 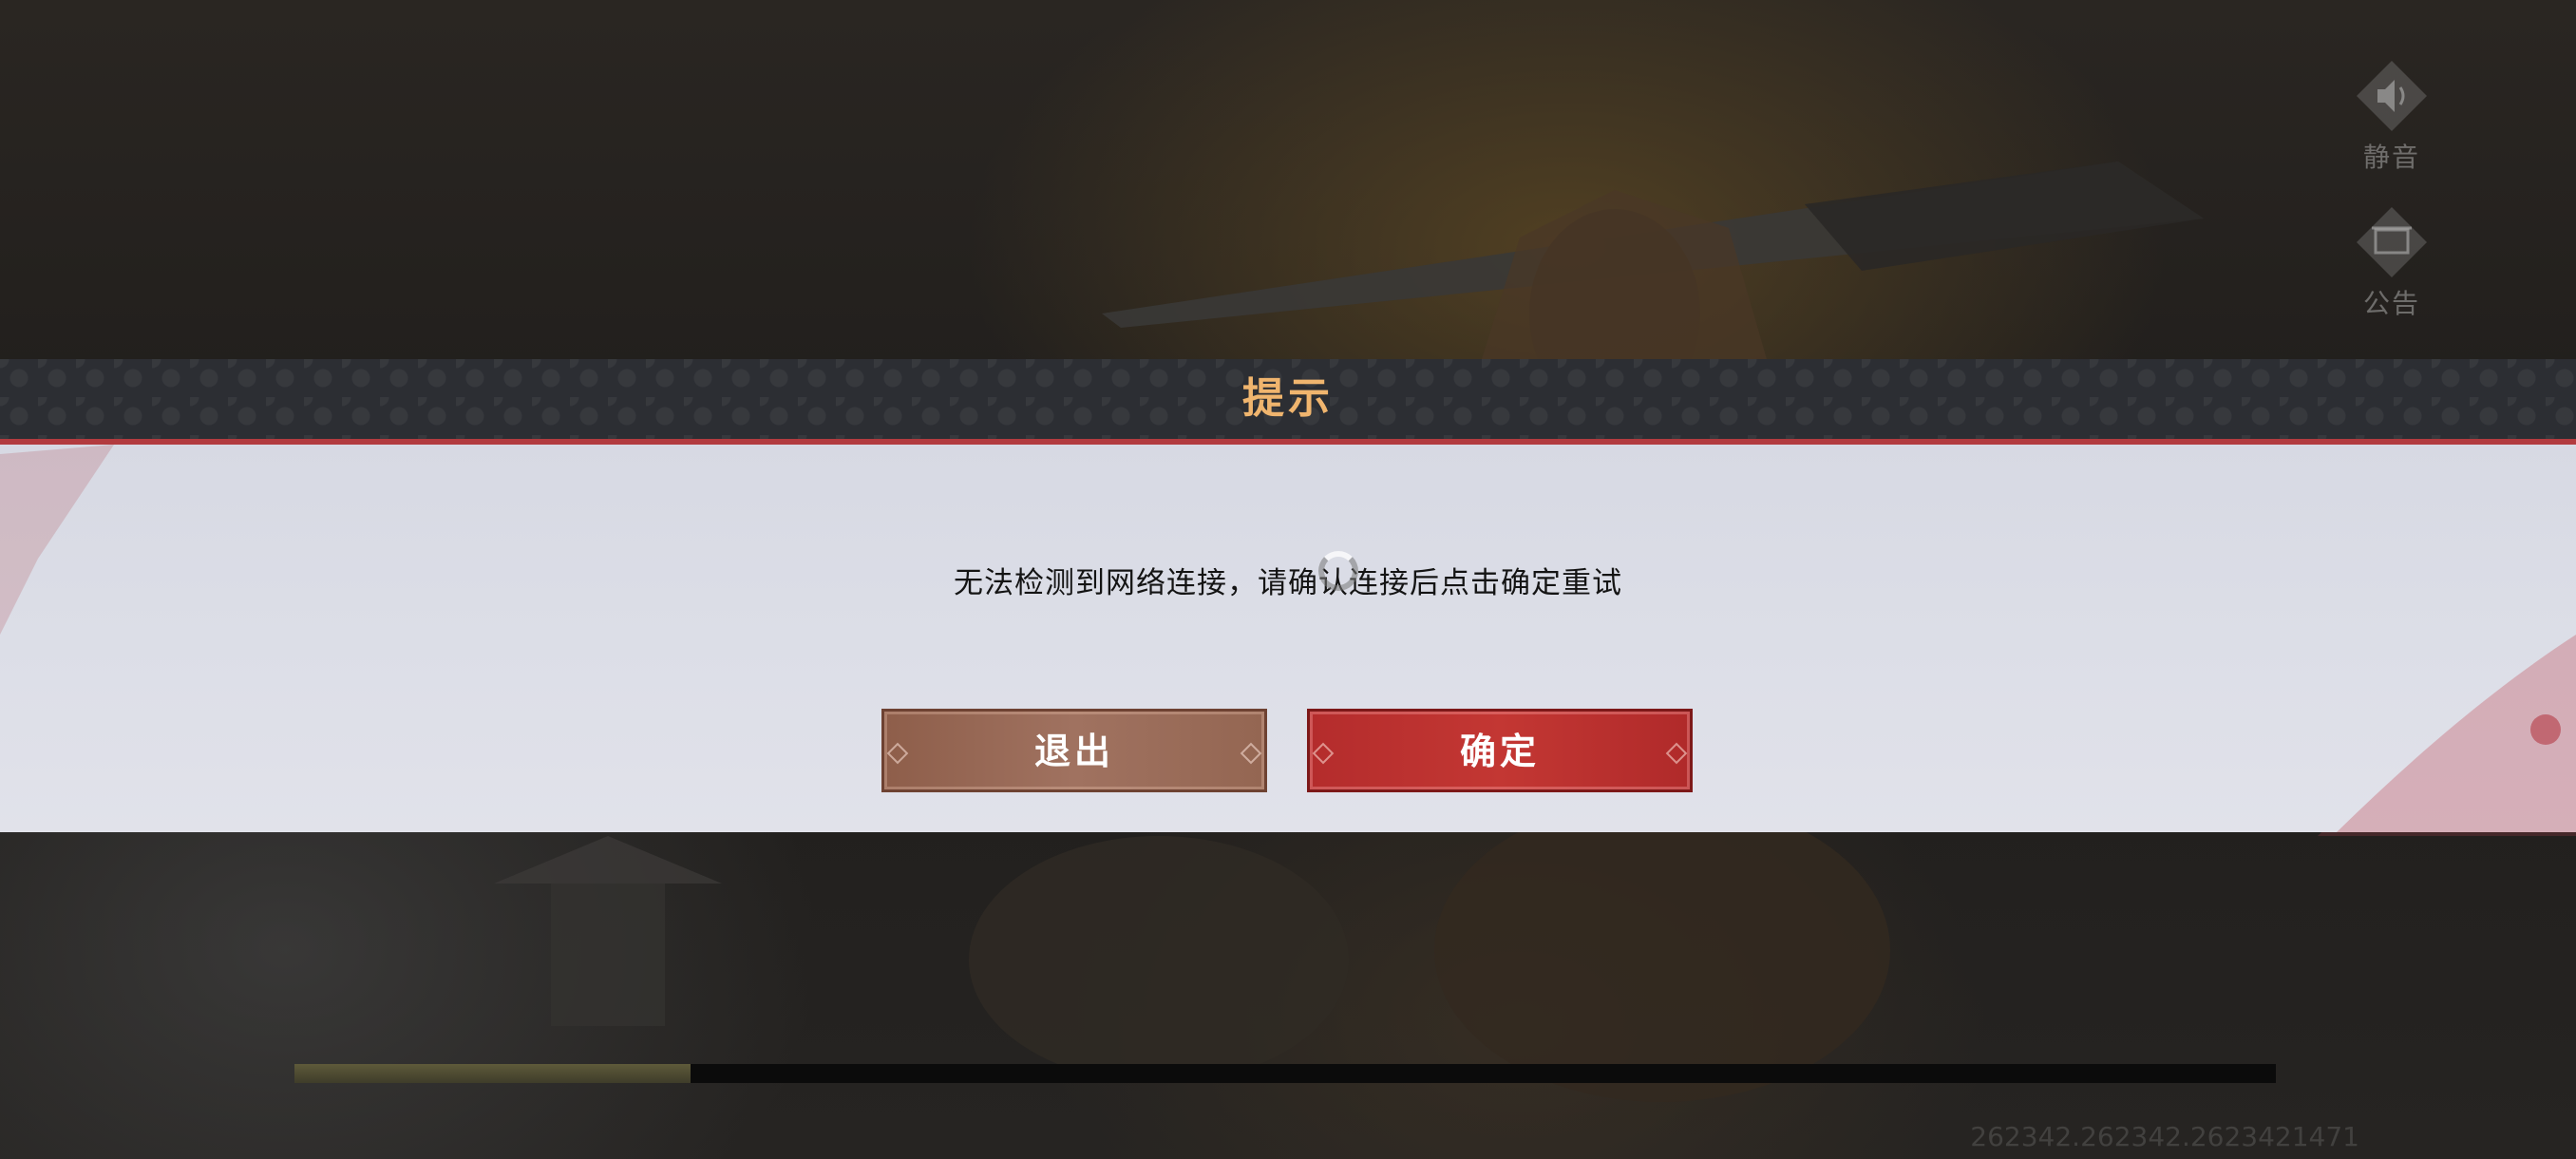 I want to click on notice-button: 公告, so click(x=2392, y=263).